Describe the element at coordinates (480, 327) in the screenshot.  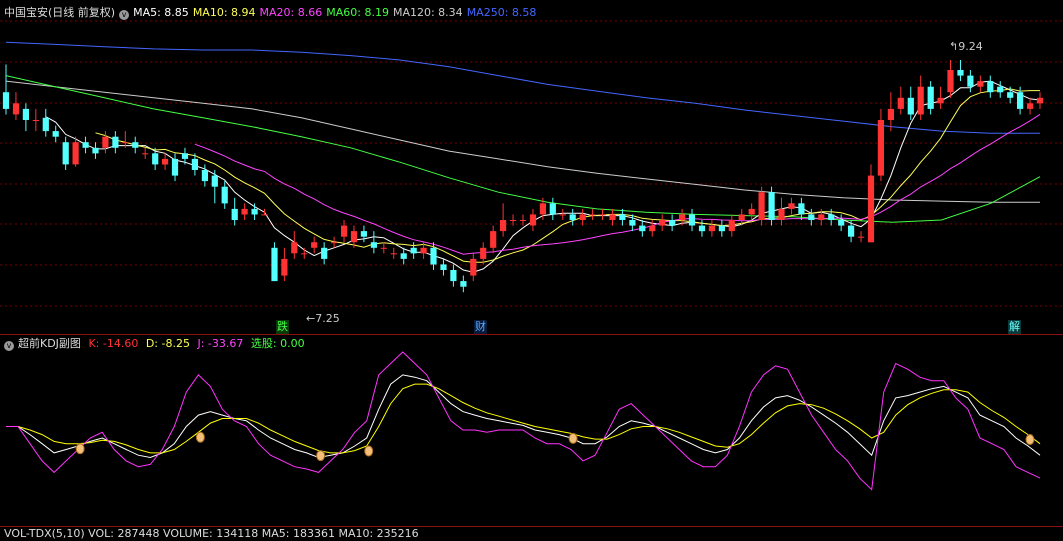
I see `tag-cai: 财` at that location.